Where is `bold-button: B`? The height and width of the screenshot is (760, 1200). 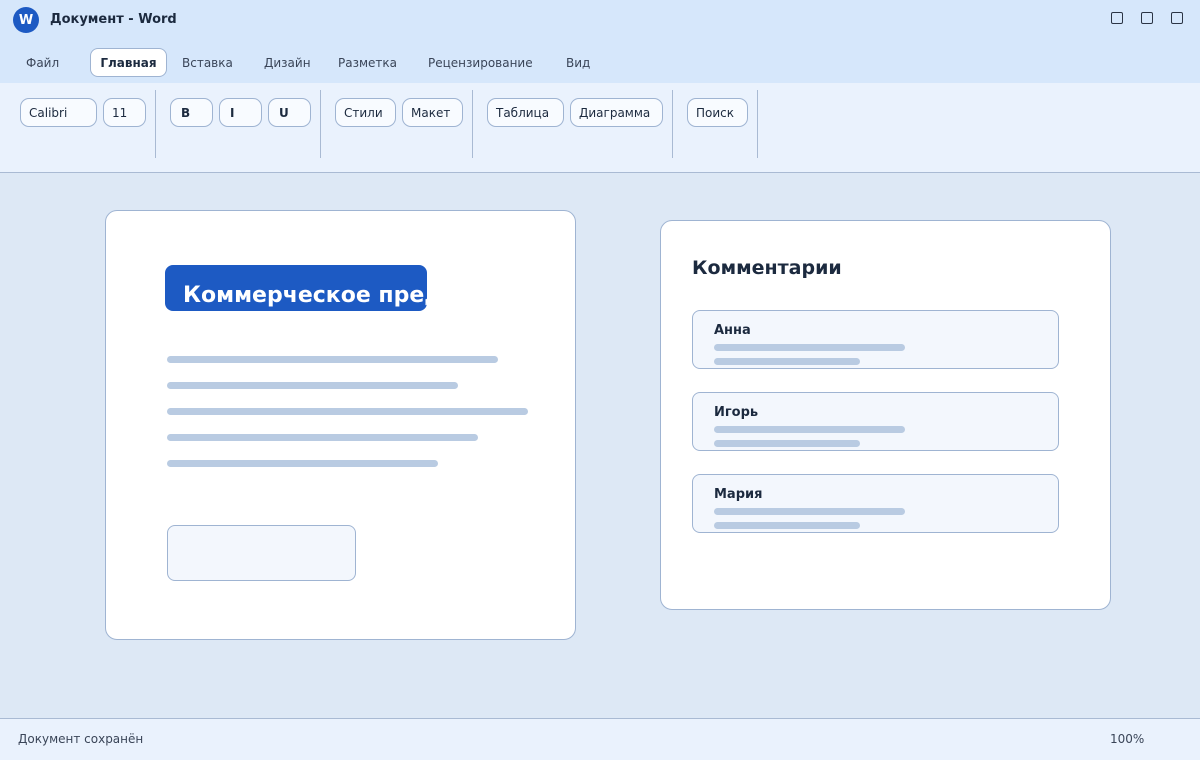 bold-button: B is located at coordinates (191, 112).